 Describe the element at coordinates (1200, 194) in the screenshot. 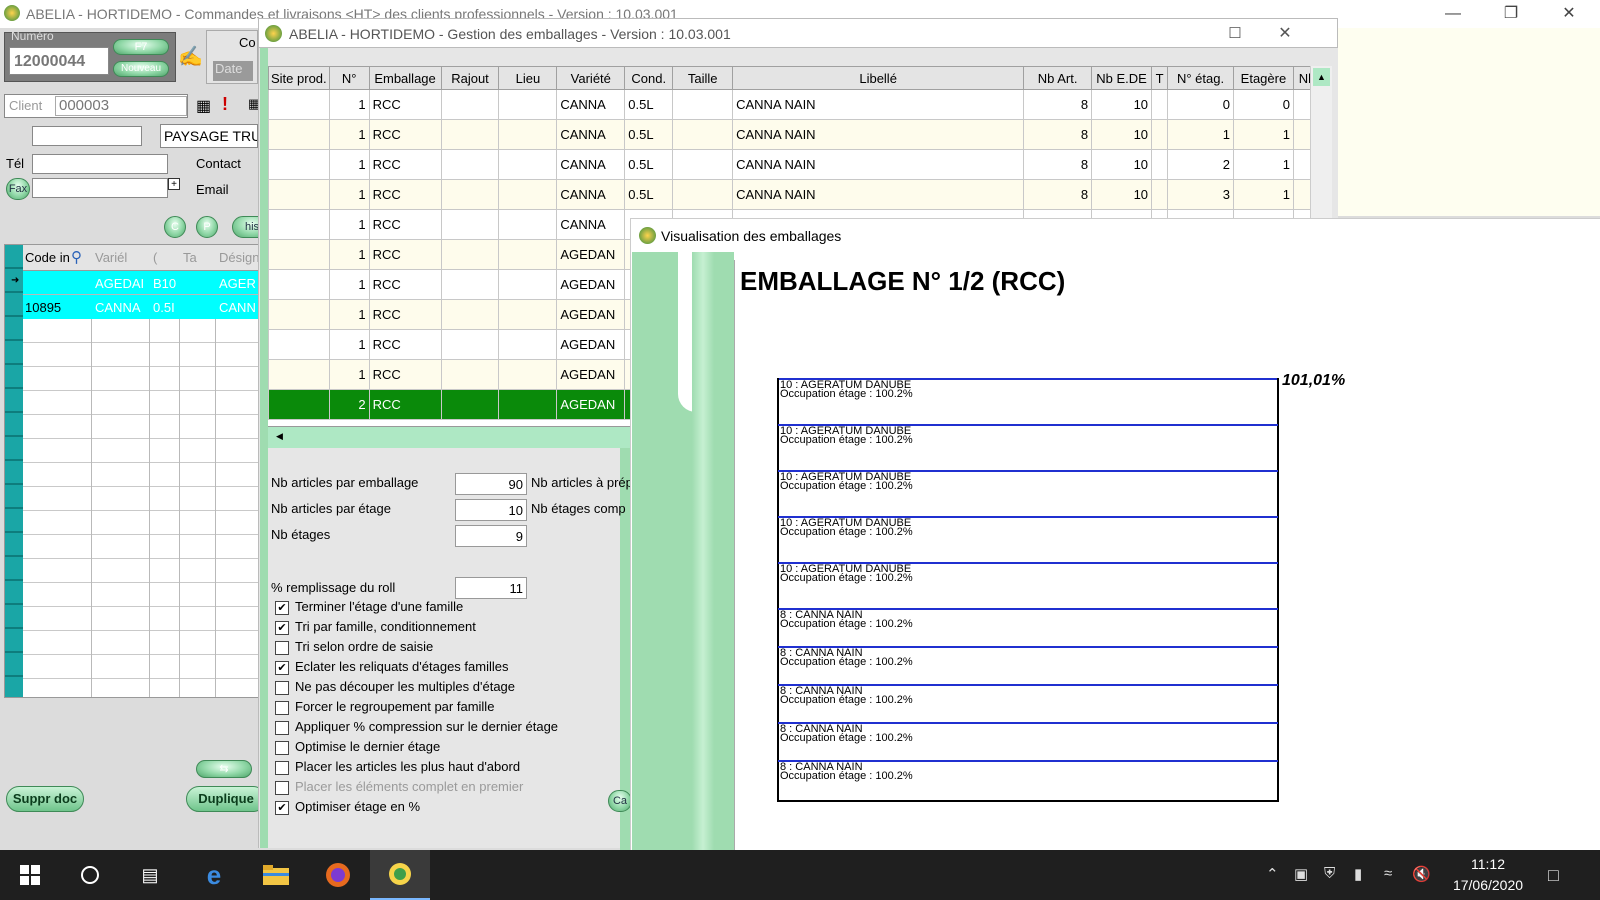

I see `cell-netag: 3` at that location.